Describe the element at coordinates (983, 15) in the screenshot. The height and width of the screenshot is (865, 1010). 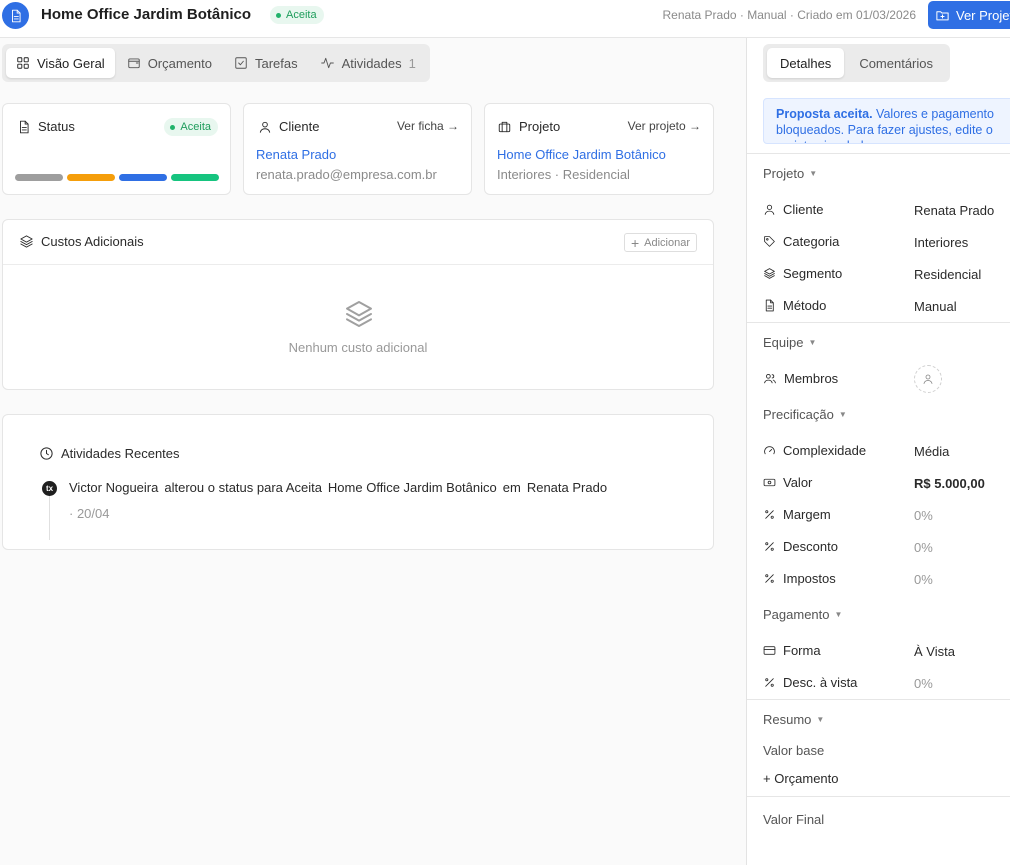
I see `ver-projeto-label: Ver Projeto` at that location.